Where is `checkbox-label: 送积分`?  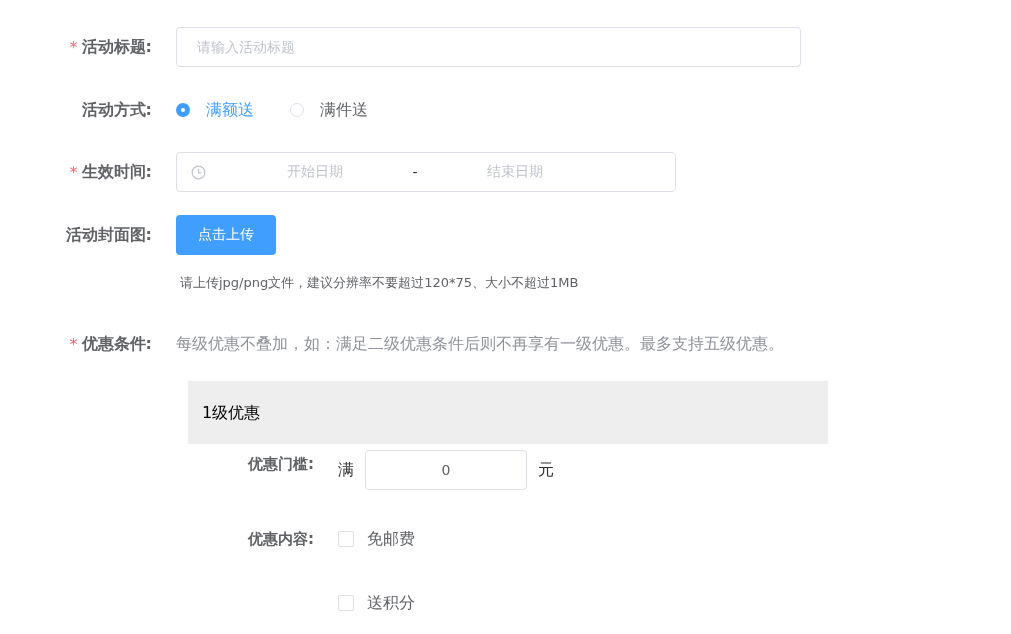
checkbox-label: 送积分 is located at coordinates (391, 603).